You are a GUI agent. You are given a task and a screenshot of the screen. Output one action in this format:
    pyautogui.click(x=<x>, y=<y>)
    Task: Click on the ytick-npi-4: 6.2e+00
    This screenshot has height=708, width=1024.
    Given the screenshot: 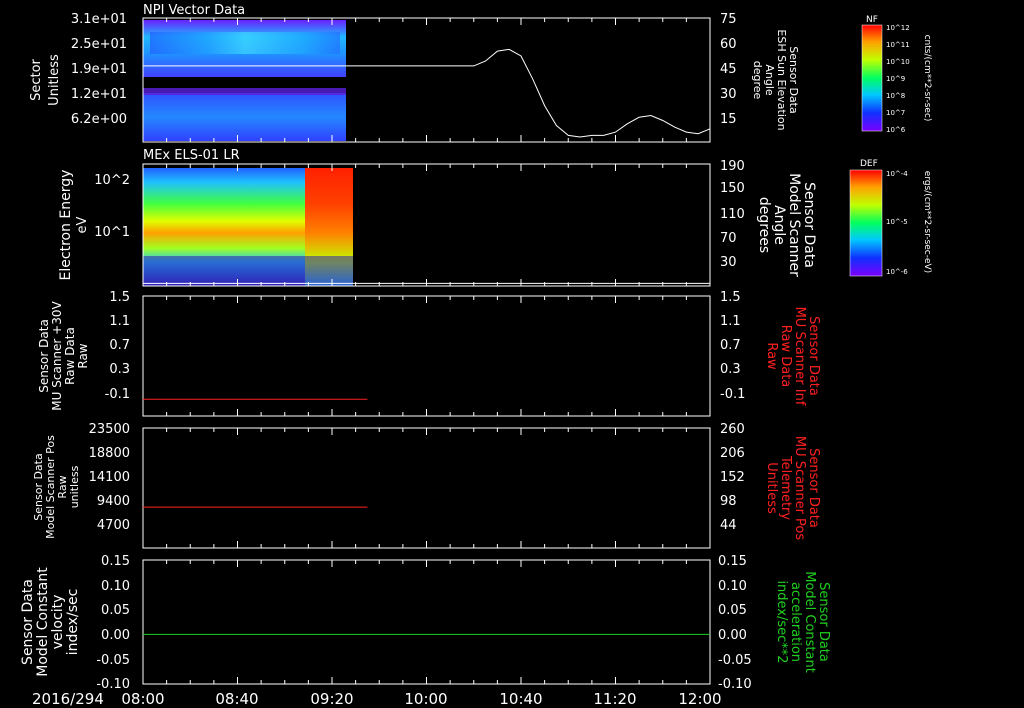 What is the action you would take?
    pyautogui.click(x=99, y=119)
    